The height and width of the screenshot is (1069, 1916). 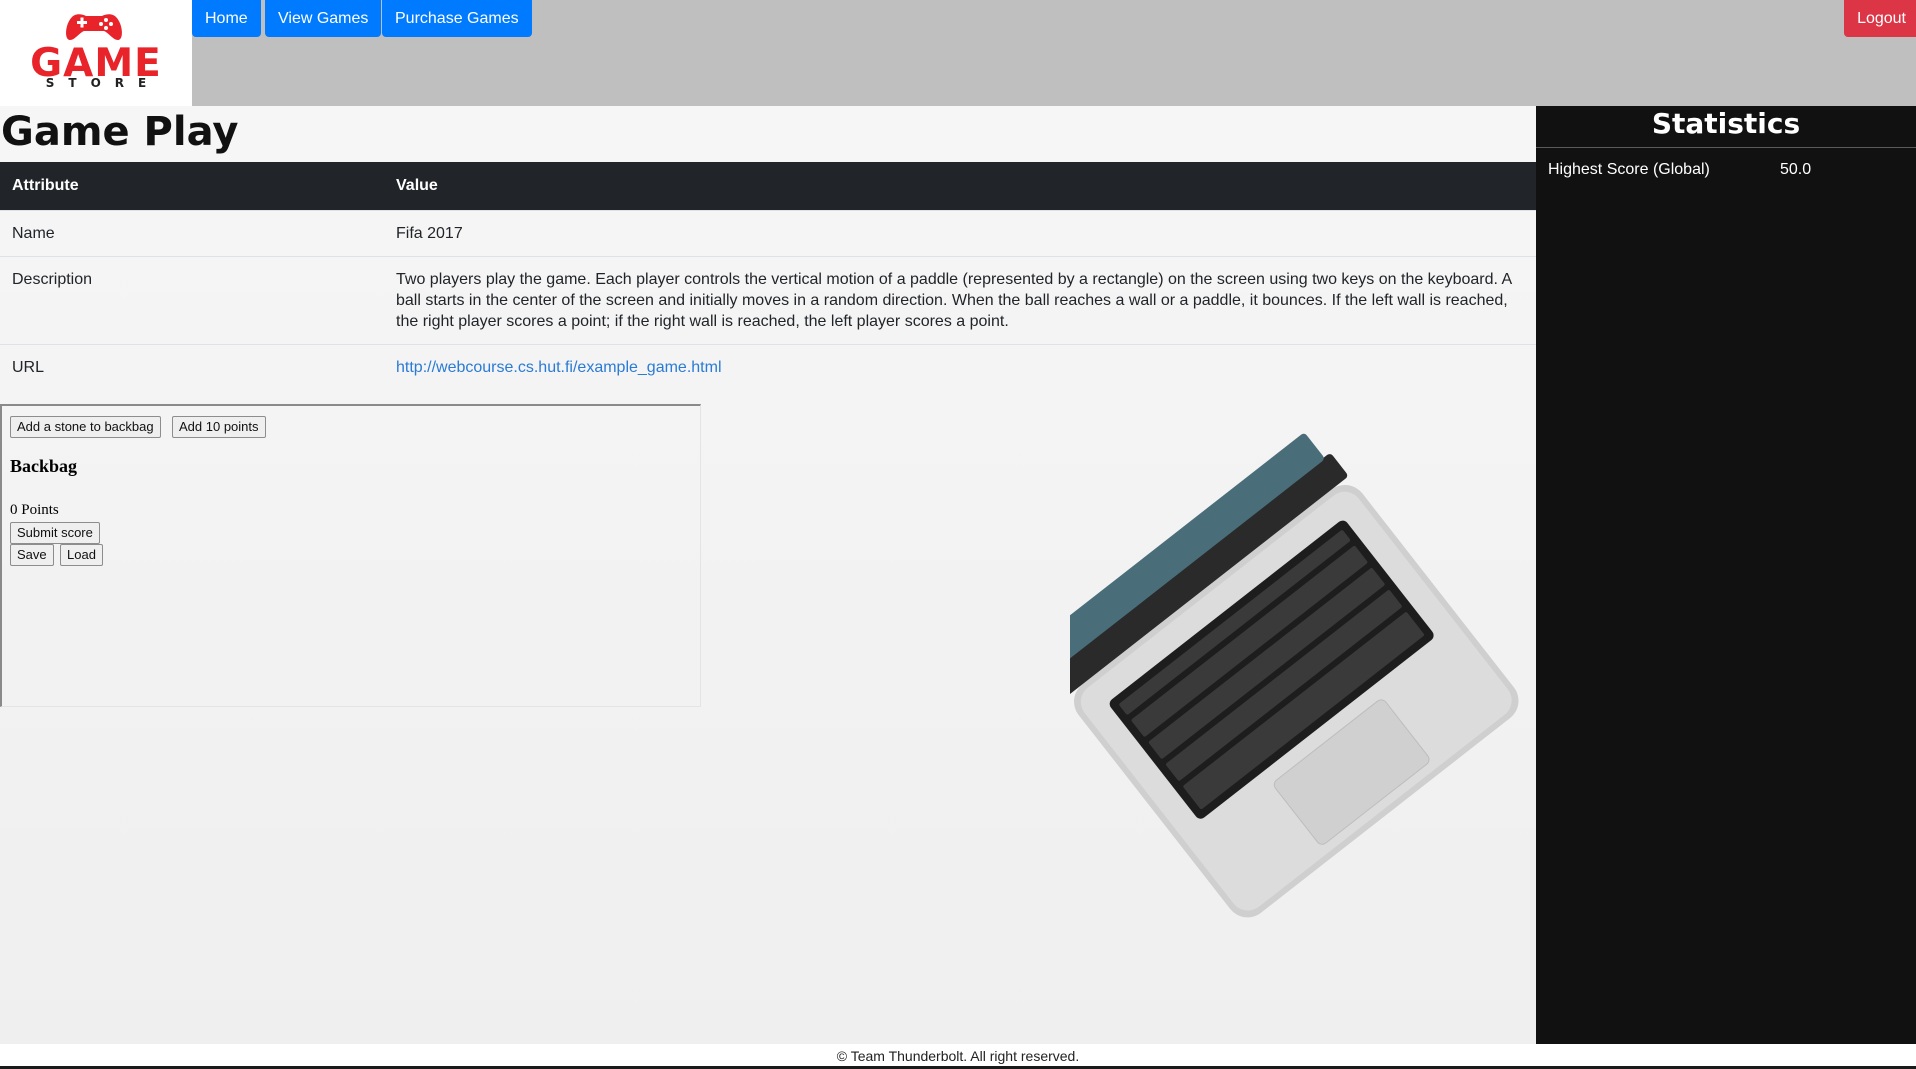 What do you see at coordinates (226, 18) in the screenshot?
I see `nav-home-button: Home` at bounding box center [226, 18].